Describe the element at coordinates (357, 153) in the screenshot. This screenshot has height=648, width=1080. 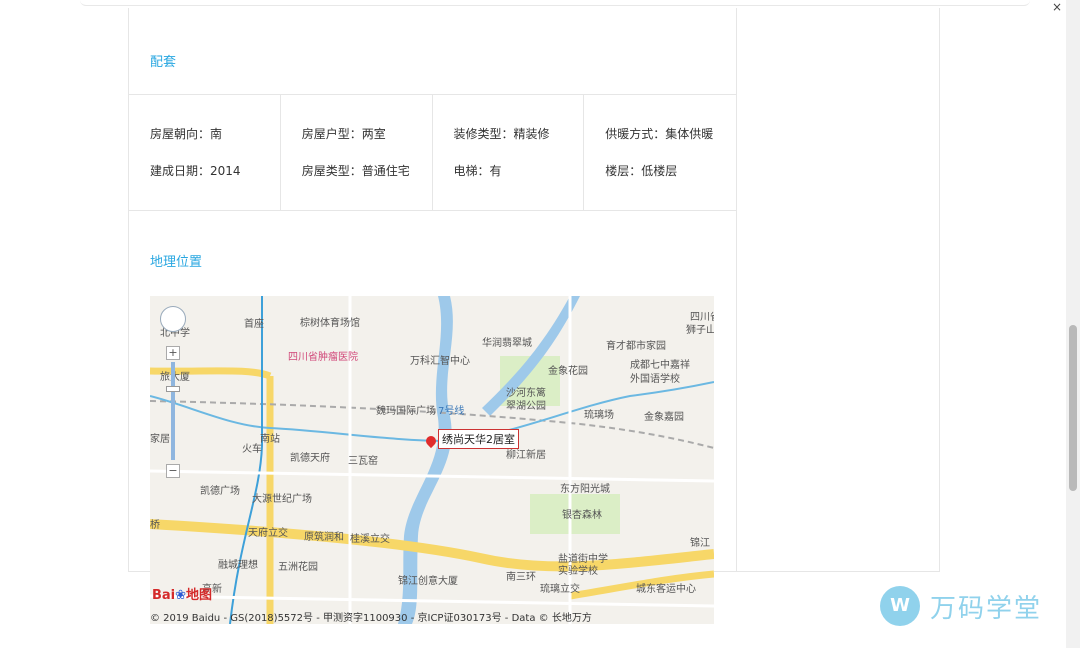
I see `attribute-column: 房屋户型：两室 房屋类型：普通住宅` at that location.